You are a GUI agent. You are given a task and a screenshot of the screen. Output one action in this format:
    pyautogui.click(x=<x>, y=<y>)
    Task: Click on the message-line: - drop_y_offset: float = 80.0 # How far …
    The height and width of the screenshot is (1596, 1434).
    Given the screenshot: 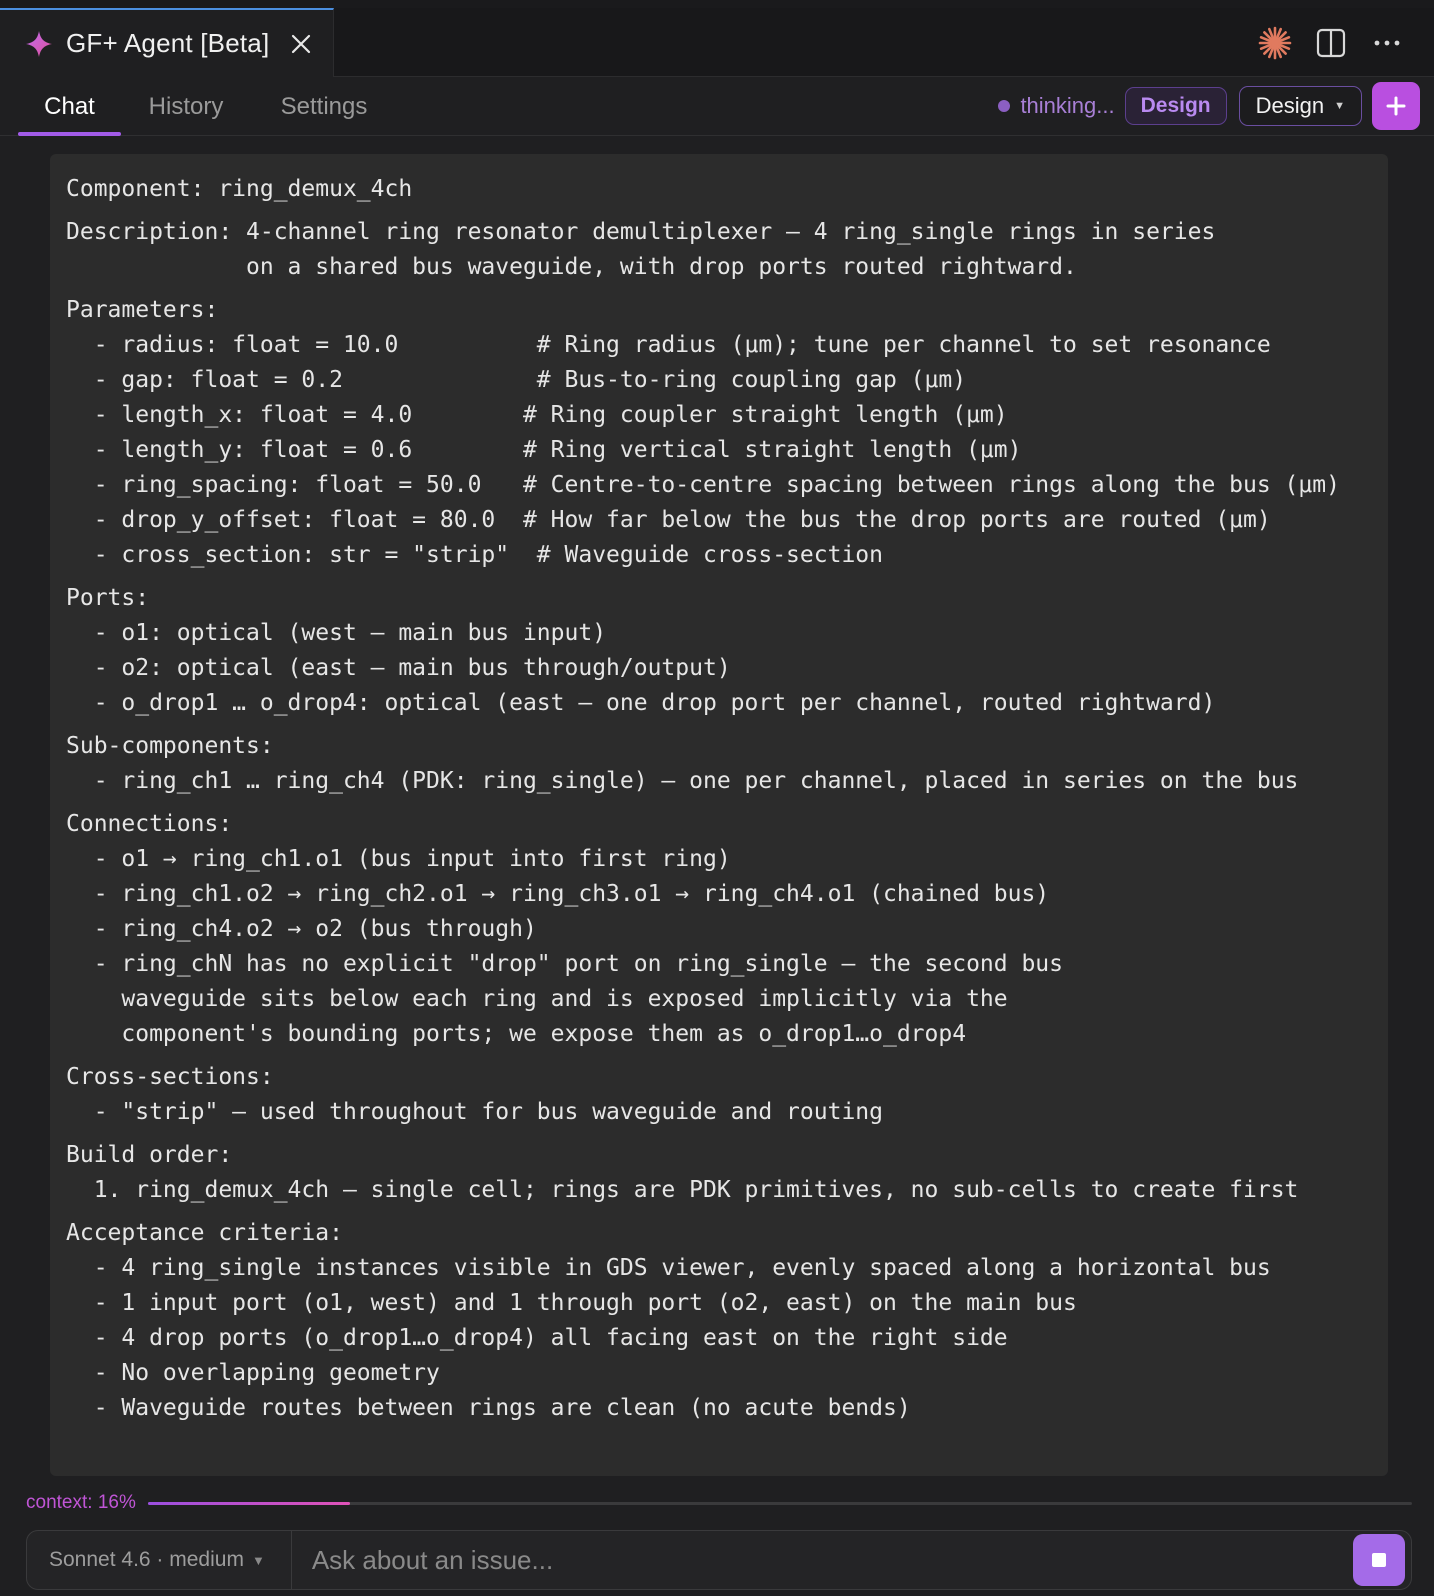 What is the action you would take?
    pyautogui.click(x=668, y=520)
    